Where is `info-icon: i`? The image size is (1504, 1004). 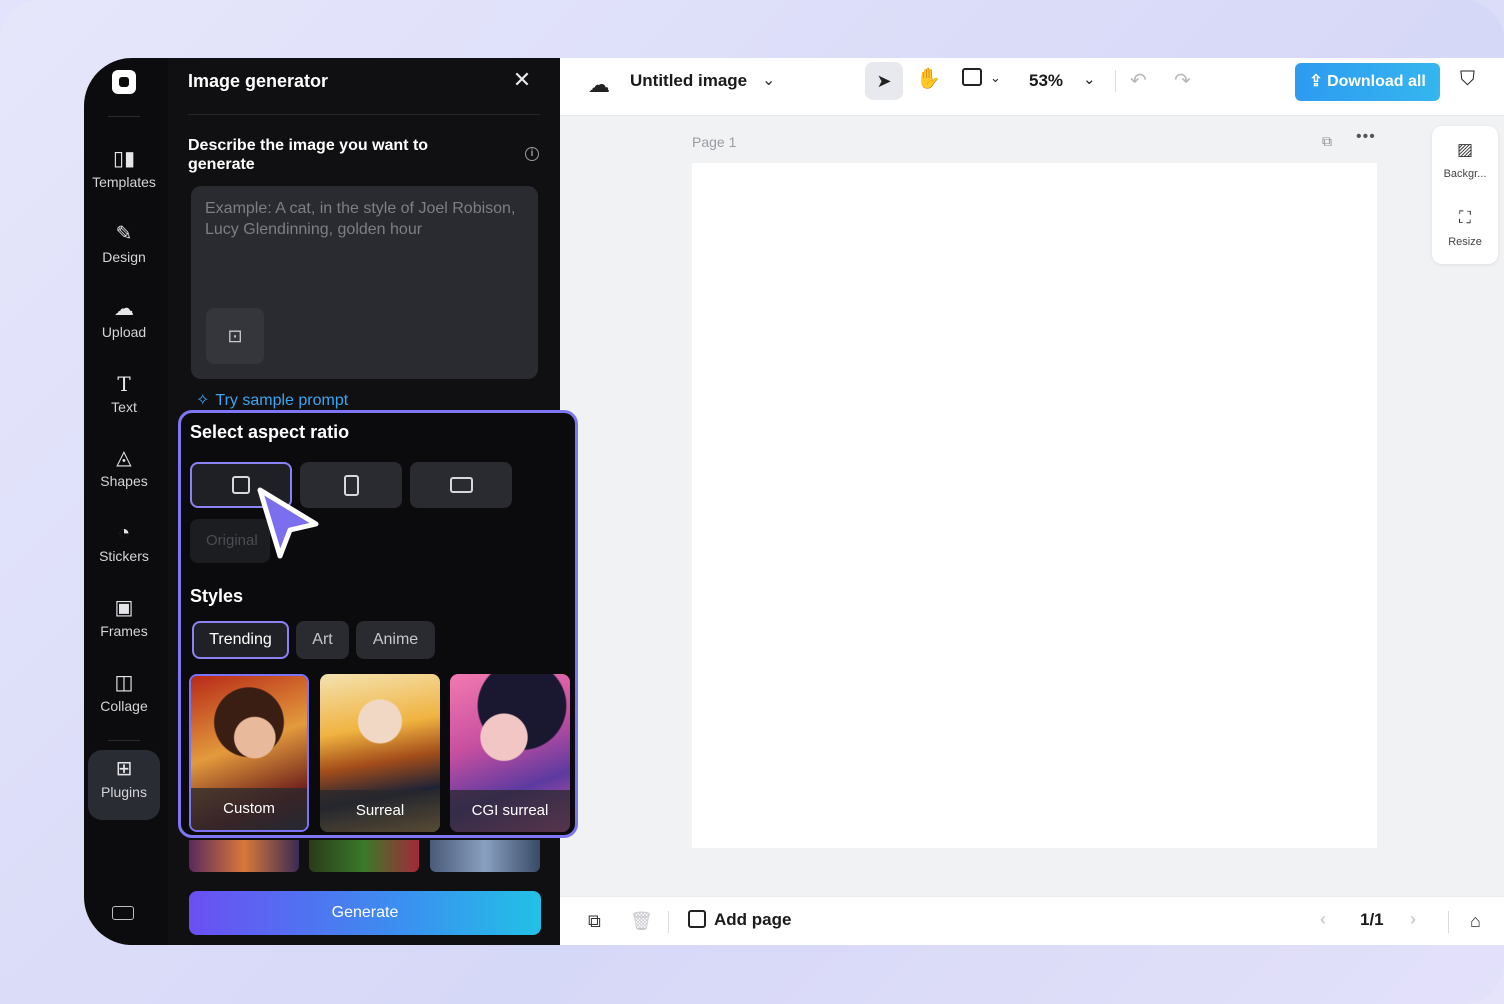
info-icon: i is located at coordinates (532, 154).